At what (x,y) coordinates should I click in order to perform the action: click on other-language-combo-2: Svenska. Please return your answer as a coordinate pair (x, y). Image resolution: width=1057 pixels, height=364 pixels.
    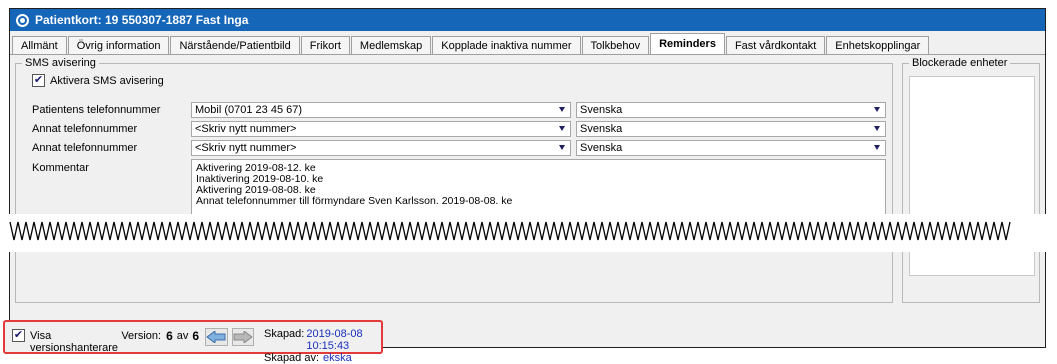
    Looking at the image, I should click on (731, 148).